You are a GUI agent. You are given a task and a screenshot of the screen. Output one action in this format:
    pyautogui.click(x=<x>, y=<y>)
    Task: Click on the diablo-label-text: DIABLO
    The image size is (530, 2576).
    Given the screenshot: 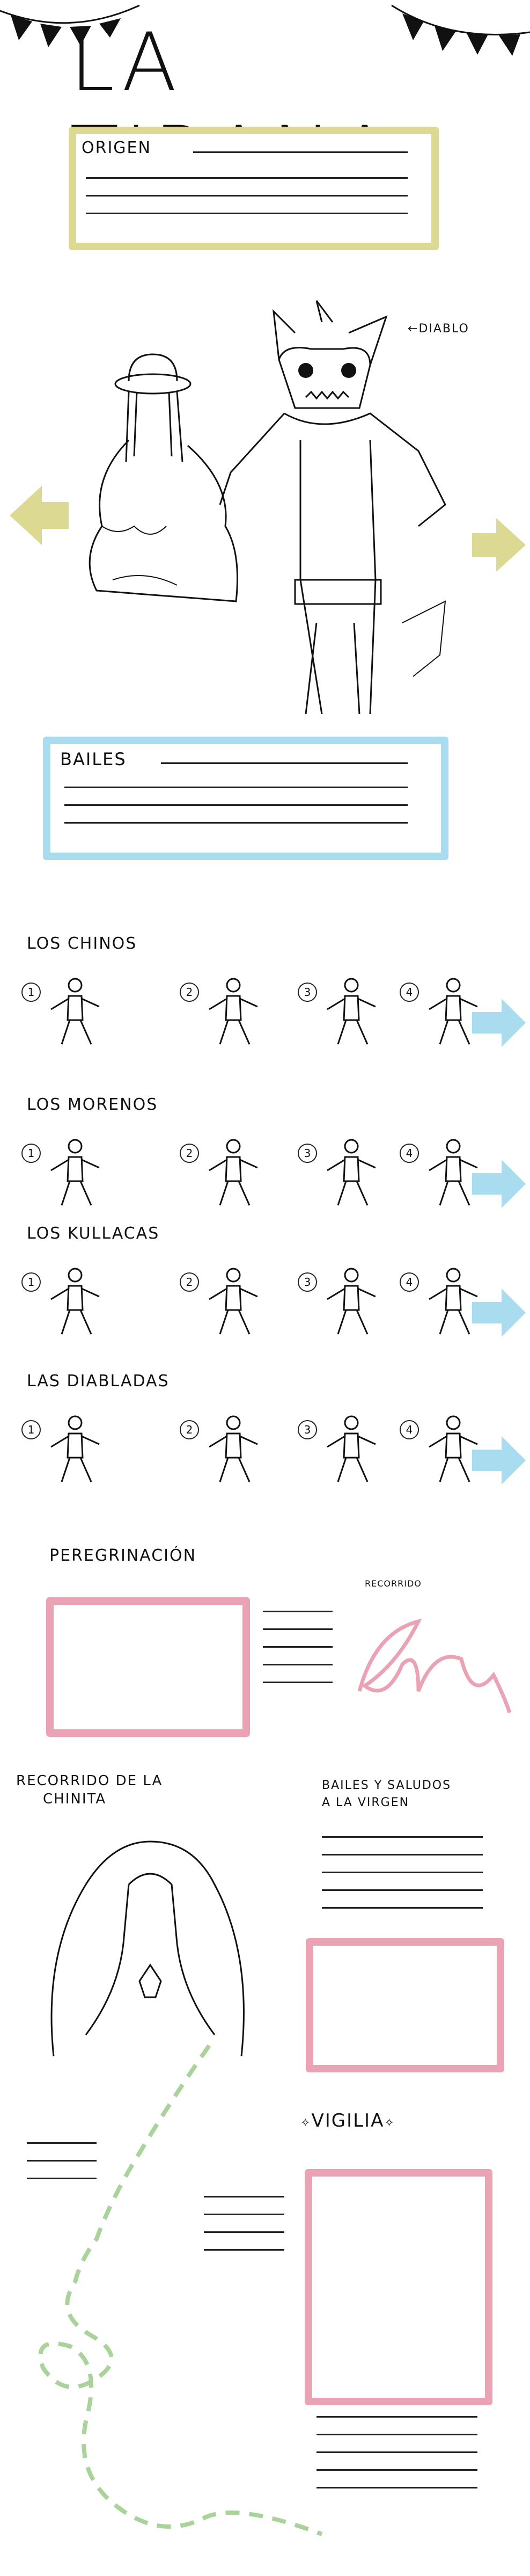 What is the action you would take?
    pyautogui.click(x=443, y=329)
    